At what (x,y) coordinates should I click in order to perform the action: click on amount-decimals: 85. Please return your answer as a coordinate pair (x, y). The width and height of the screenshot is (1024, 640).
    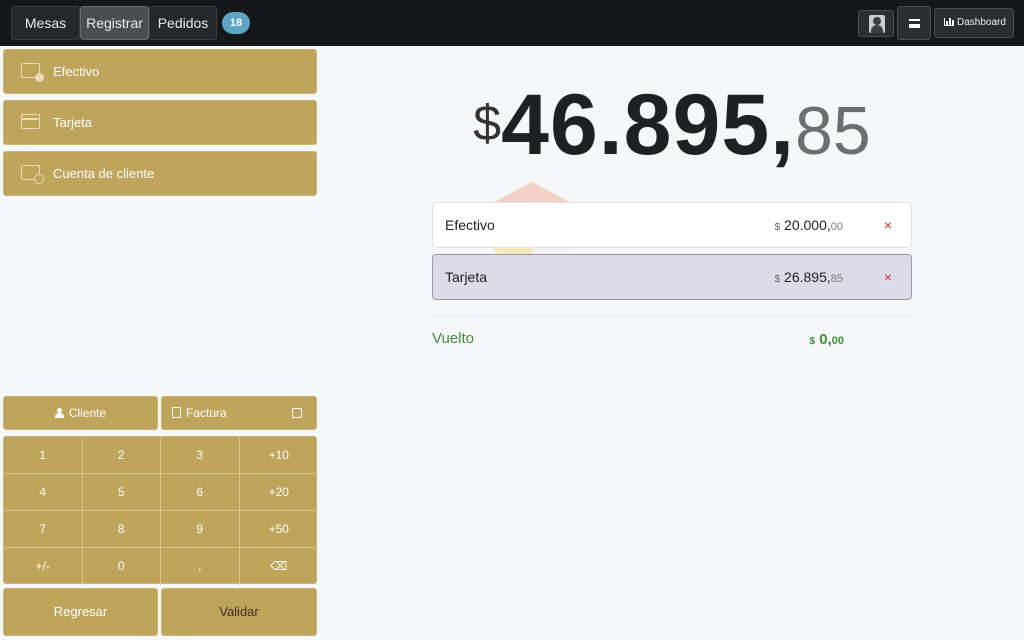
    Looking at the image, I should click on (836, 279).